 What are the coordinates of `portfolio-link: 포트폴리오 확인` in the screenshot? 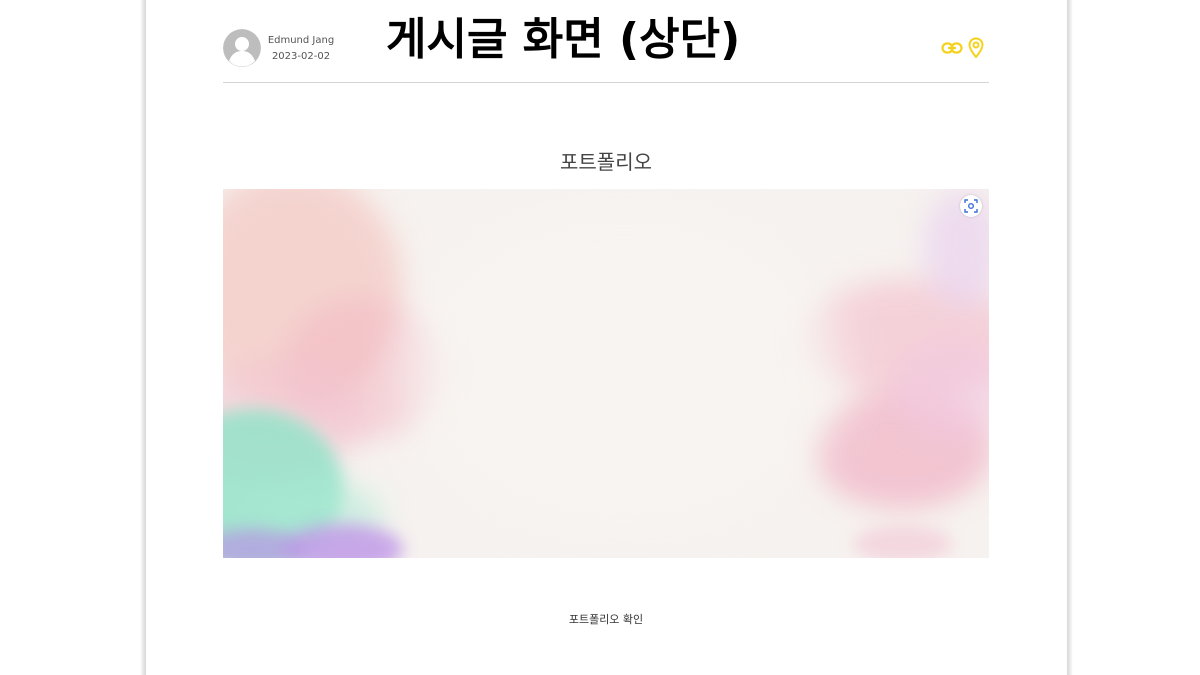 It's located at (606, 620).